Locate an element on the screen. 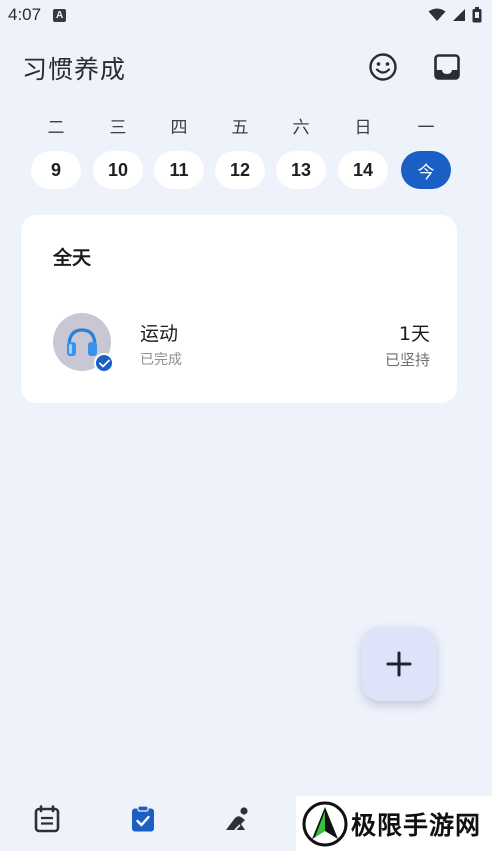 The image size is (492, 851). nav-meditation is located at coordinates (239, 819).